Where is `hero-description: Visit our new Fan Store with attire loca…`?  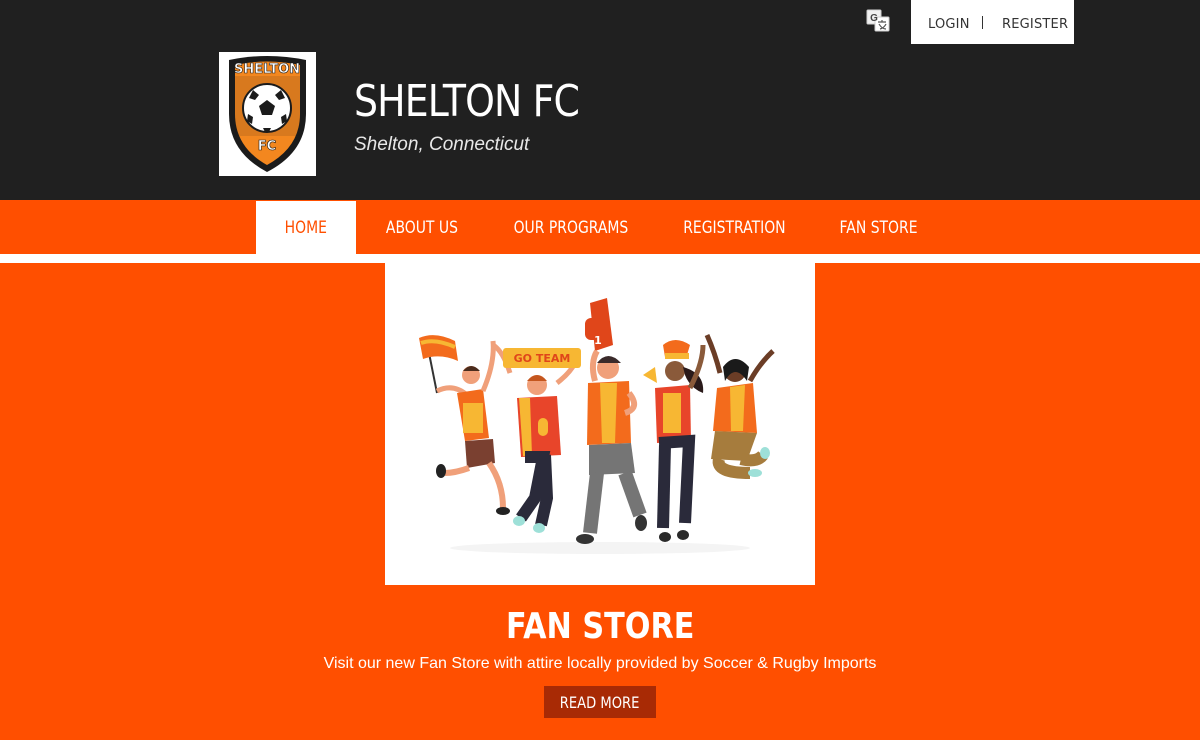
hero-description: Visit our new Fan Store with attire loca… is located at coordinates (600, 663).